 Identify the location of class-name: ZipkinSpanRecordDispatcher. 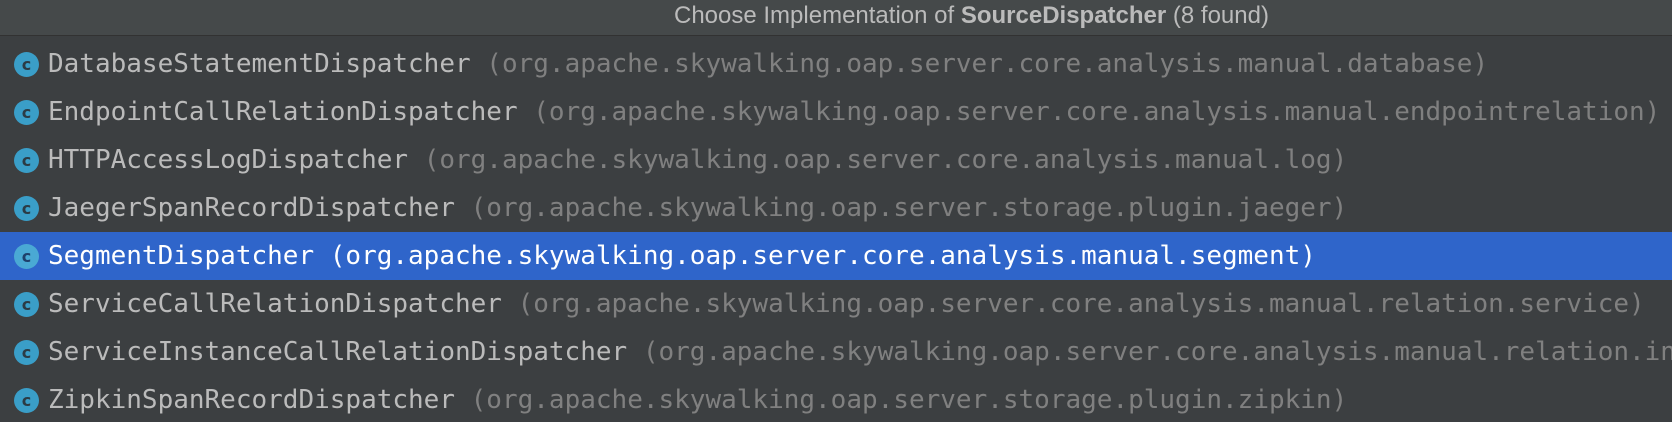
(251, 400).